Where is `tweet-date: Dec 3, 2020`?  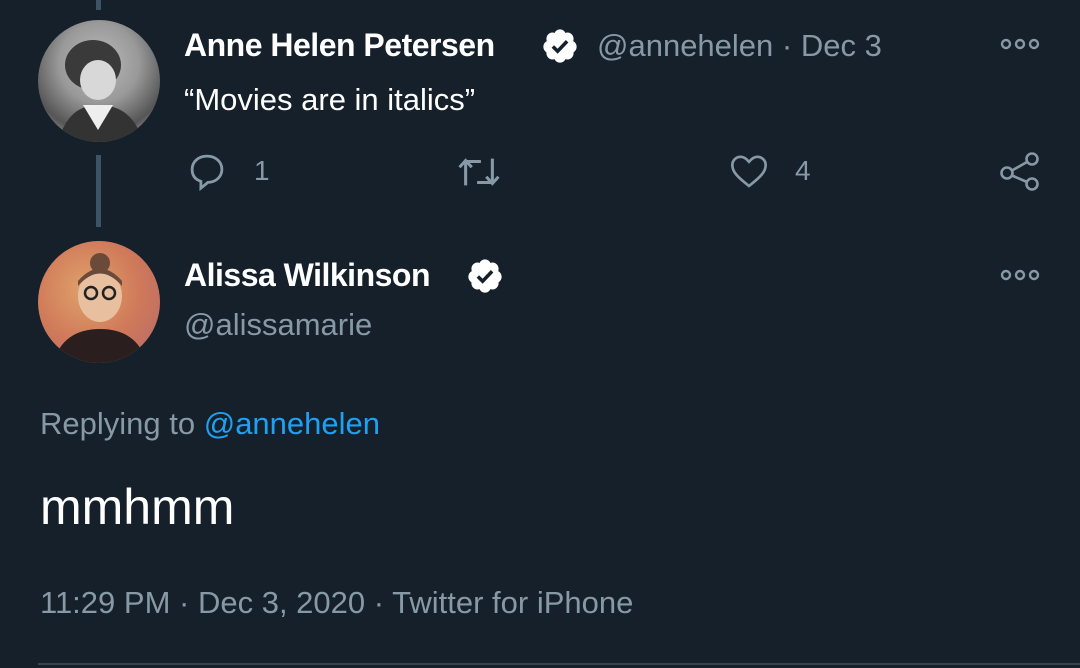 tweet-date: Dec 3, 2020 is located at coordinates (281, 602).